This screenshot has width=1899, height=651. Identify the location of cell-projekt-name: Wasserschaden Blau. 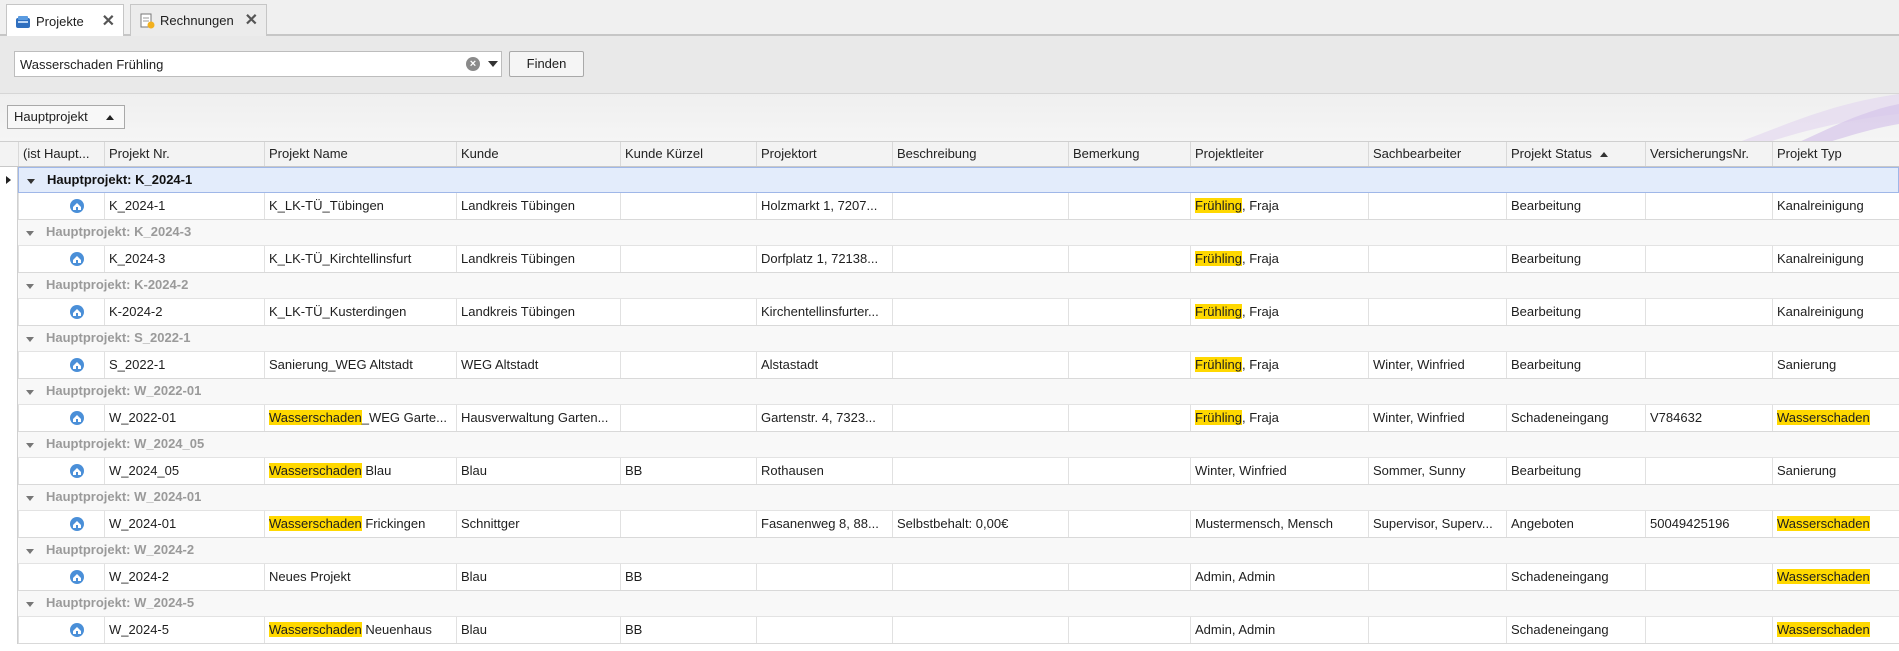
(360, 471).